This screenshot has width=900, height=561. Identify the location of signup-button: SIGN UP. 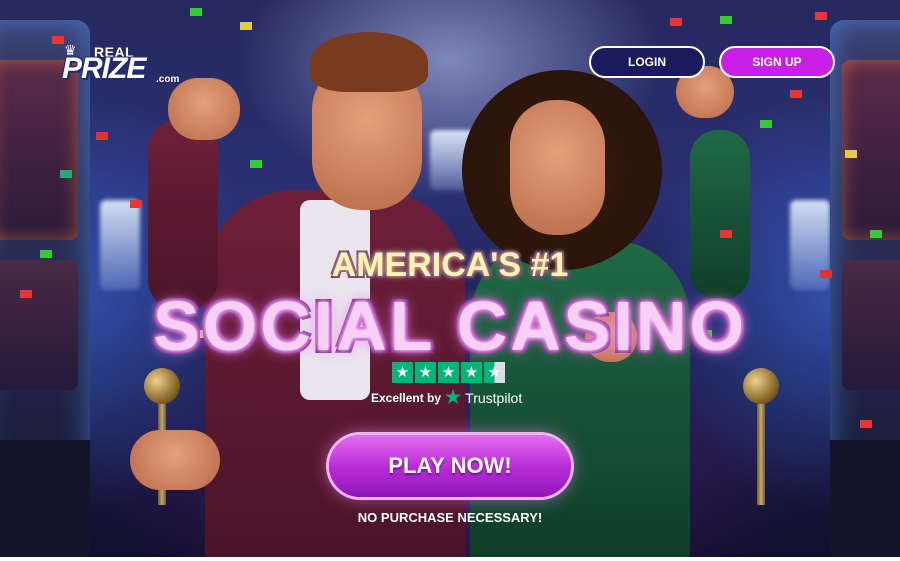
(777, 62).